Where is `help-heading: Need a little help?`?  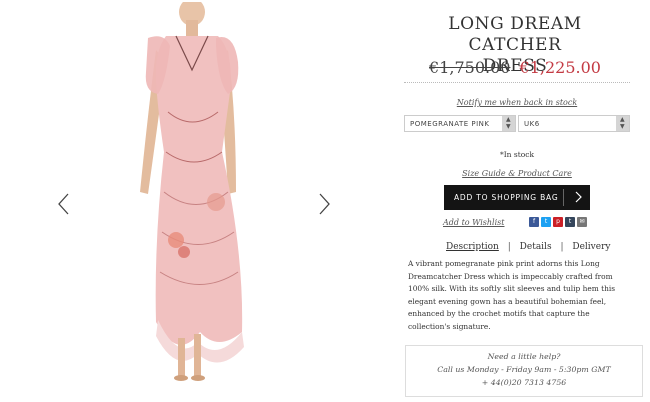 help-heading: Need a little help? is located at coordinates (524, 356).